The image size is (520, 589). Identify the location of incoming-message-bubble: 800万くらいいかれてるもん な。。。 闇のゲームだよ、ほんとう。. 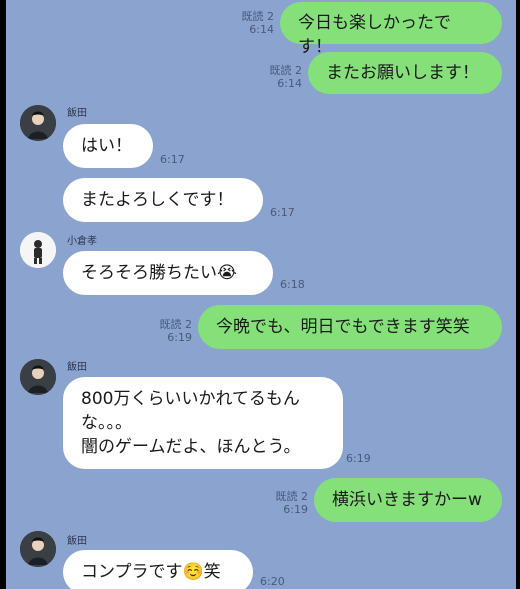
(203, 423).